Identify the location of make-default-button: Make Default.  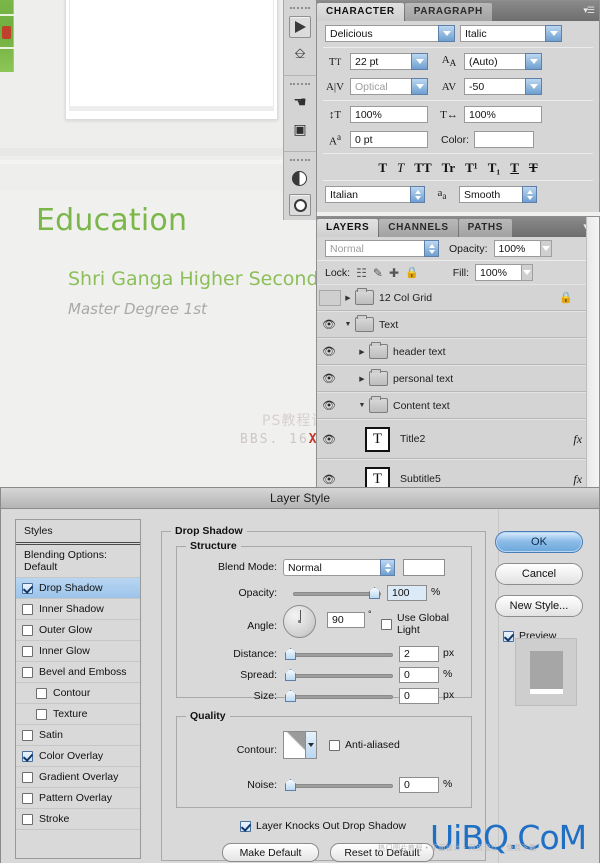
(270, 852).